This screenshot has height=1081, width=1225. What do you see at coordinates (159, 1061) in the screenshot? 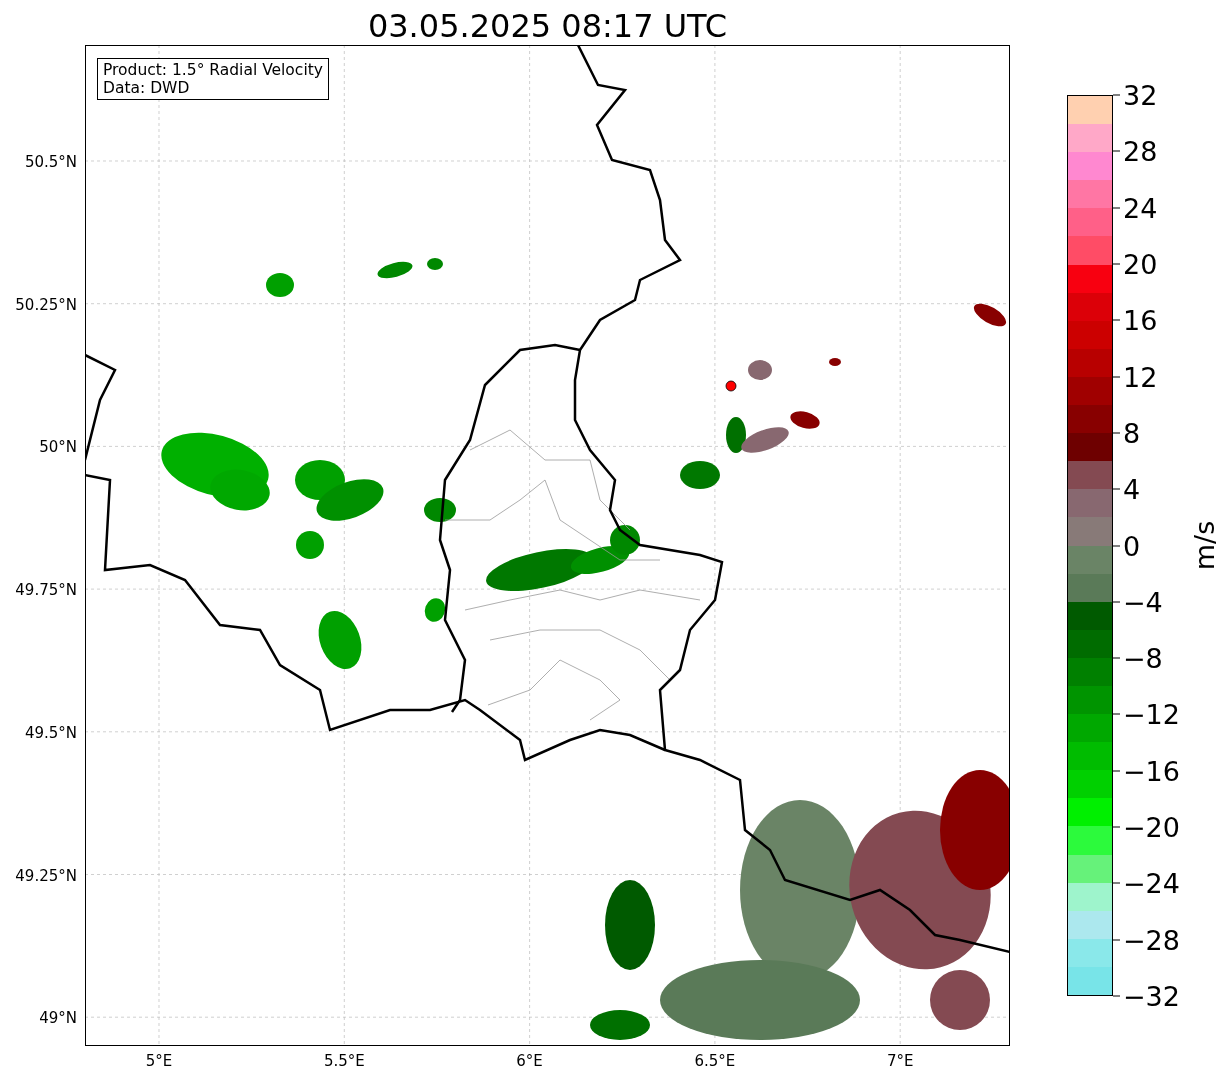
I see `longitude-label: 5°E` at bounding box center [159, 1061].